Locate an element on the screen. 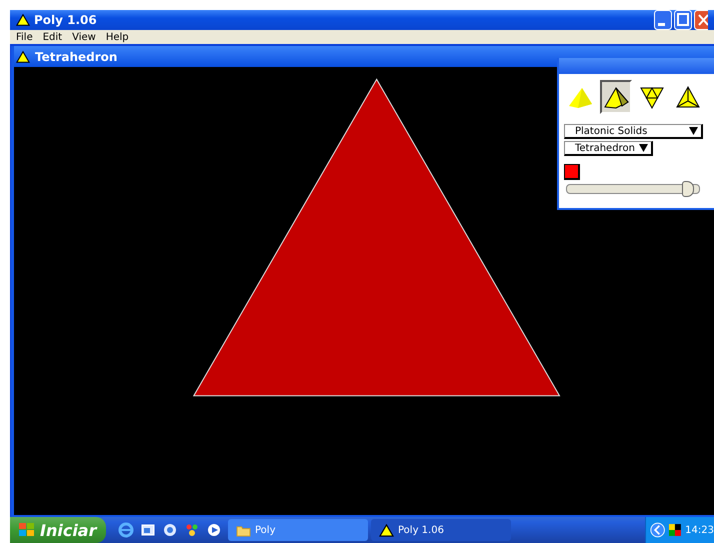 The height and width of the screenshot is (543, 714). taskbar-button: Poly 1.06 is located at coordinates (441, 530).